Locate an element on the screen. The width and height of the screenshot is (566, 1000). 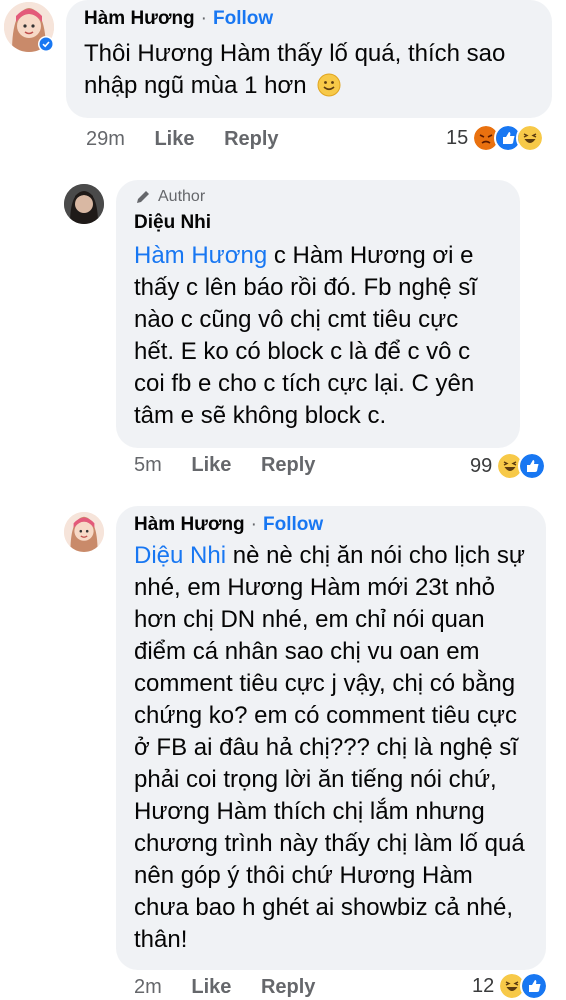
smiley-emoji-icon is located at coordinates (329, 89).